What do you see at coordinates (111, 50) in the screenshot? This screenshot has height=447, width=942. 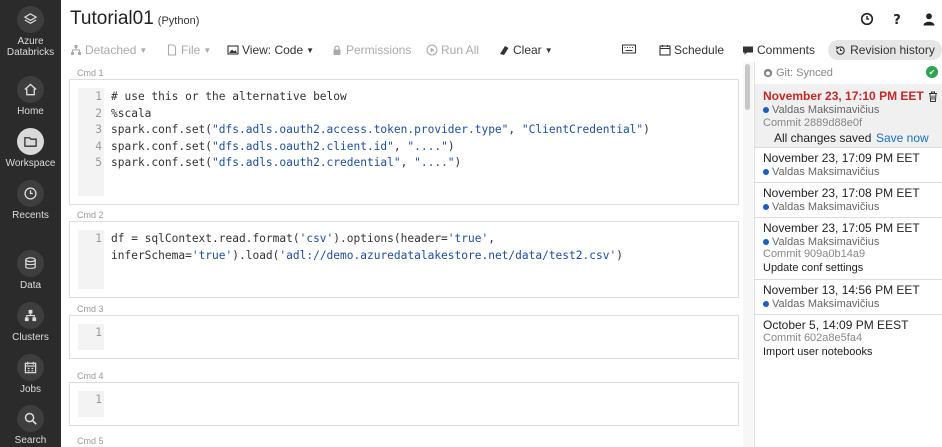 I see `detached-label: Detached` at bounding box center [111, 50].